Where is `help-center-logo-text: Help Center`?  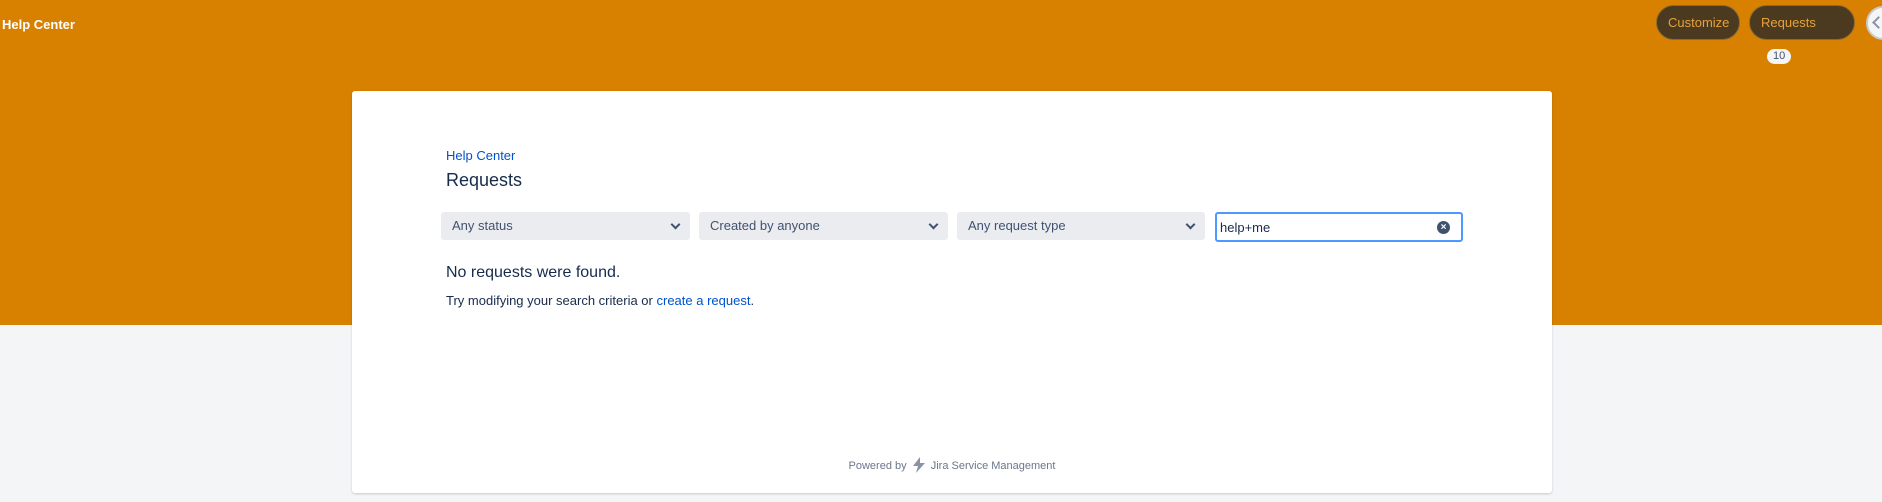
help-center-logo-text: Help Center is located at coordinates (38, 24).